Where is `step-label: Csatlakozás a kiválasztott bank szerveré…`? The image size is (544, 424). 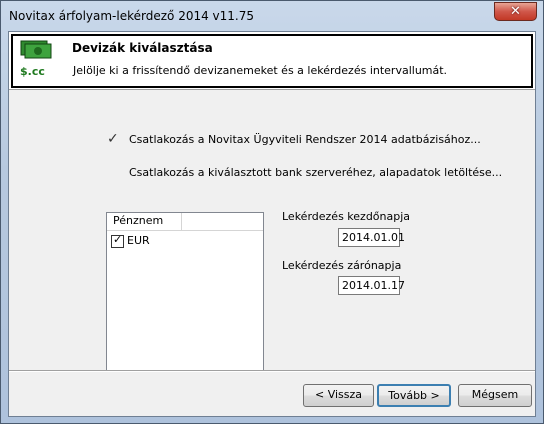
step-label: Csatlakozás a kiválasztott bank szerveré… is located at coordinates (316, 172).